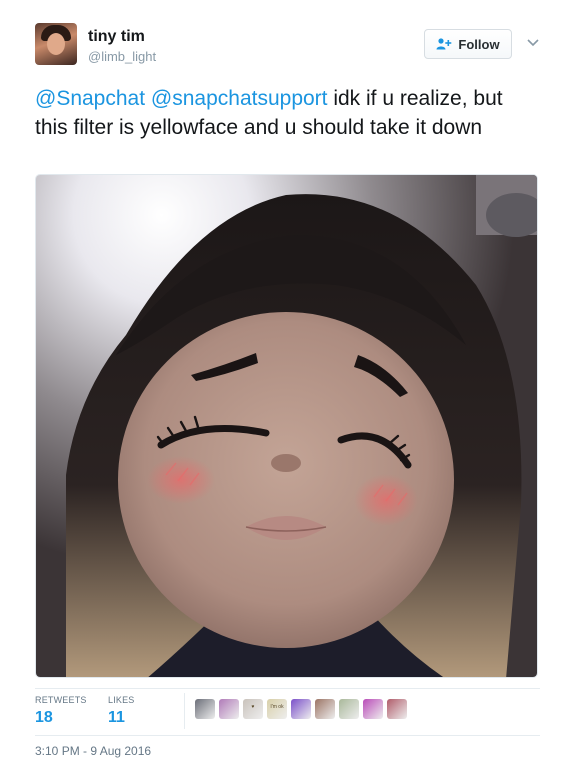 This screenshot has height=766, width=573. What do you see at coordinates (116, 717) in the screenshot?
I see `likes-count: 11` at bounding box center [116, 717].